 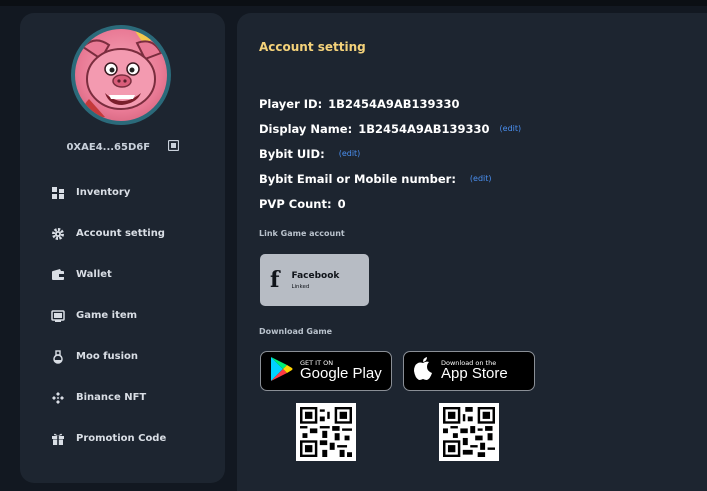 I want to click on copy-icon, so click(x=173, y=146).